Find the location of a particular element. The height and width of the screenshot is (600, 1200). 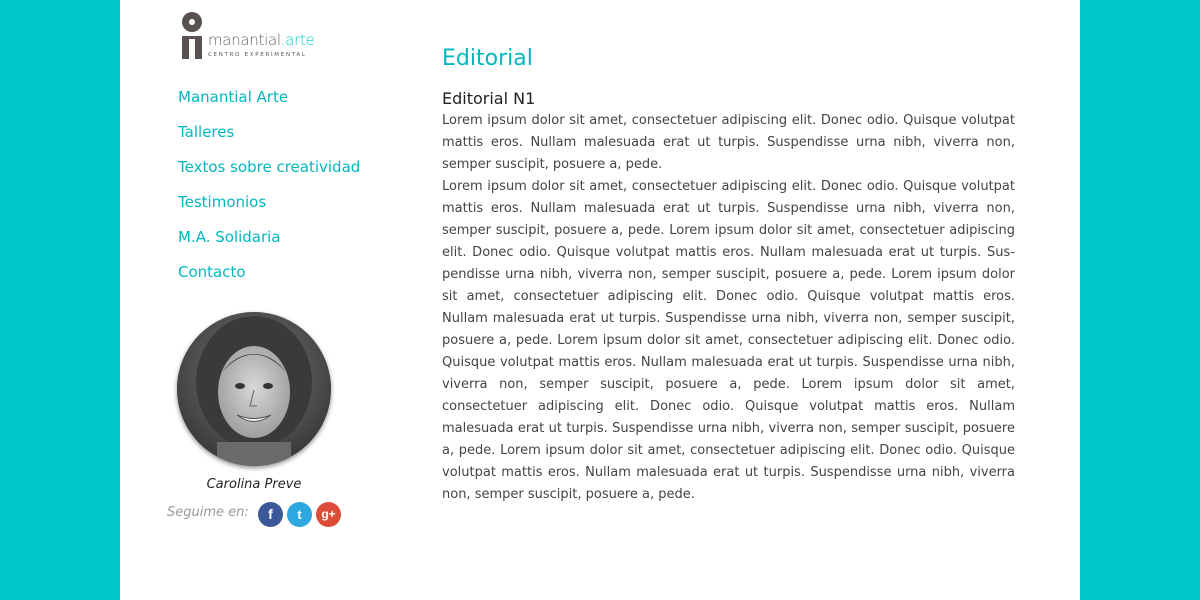

nav-item-manantial-arte: Manantial Arte is located at coordinates (269, 103).